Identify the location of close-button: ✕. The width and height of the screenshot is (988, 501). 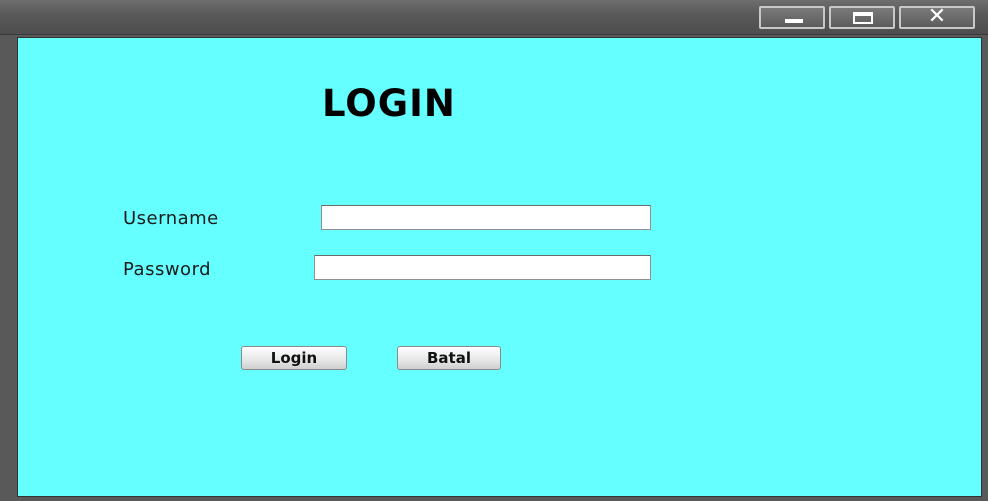
(937, 16).